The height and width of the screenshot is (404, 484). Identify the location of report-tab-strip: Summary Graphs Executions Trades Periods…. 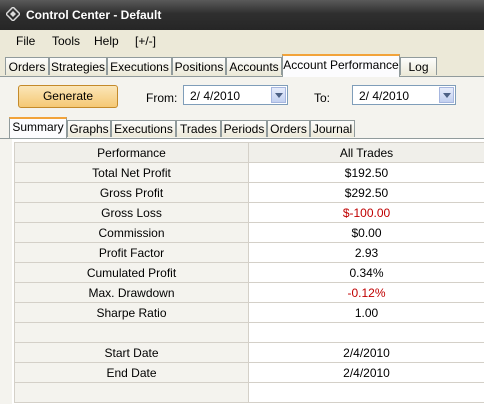
(242, 128).